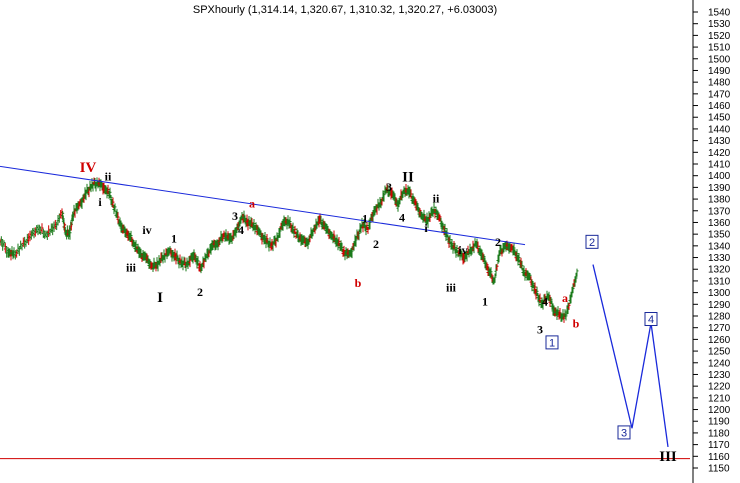  I want to click on y-tick-label: 1370, so click(719, 211).